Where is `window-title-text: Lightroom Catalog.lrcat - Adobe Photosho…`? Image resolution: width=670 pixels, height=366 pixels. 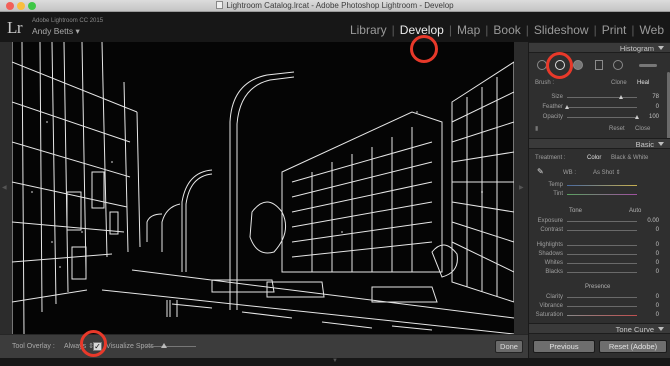 window-title-text: Lightroom Catalog.lrcat - Adobe Photosho… is located at coordinates (340, 5).